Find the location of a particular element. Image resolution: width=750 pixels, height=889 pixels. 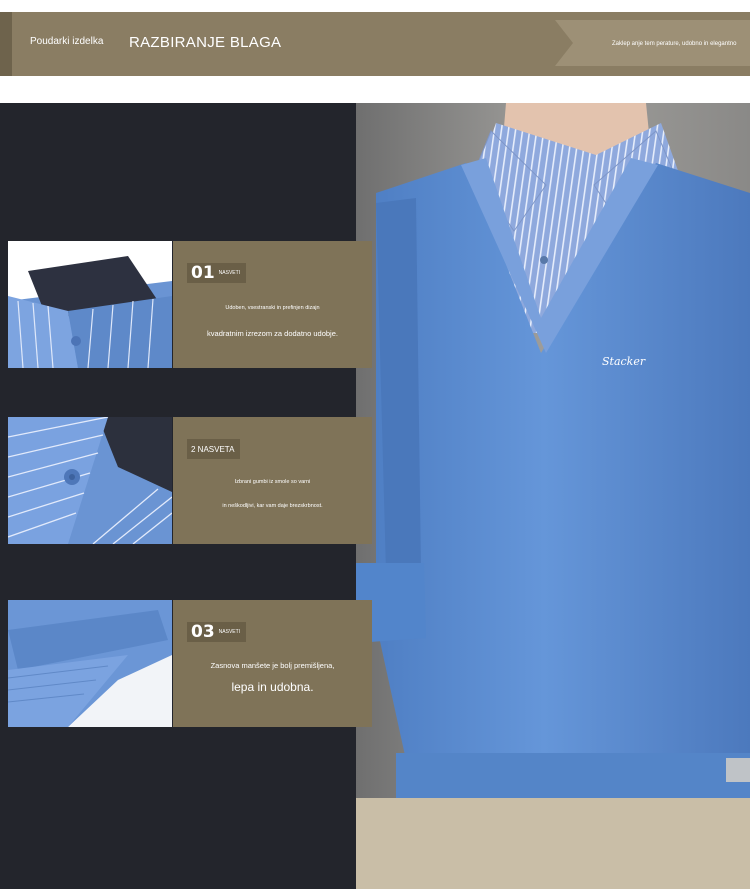

button-illustration is located at coordinates (90, 480).